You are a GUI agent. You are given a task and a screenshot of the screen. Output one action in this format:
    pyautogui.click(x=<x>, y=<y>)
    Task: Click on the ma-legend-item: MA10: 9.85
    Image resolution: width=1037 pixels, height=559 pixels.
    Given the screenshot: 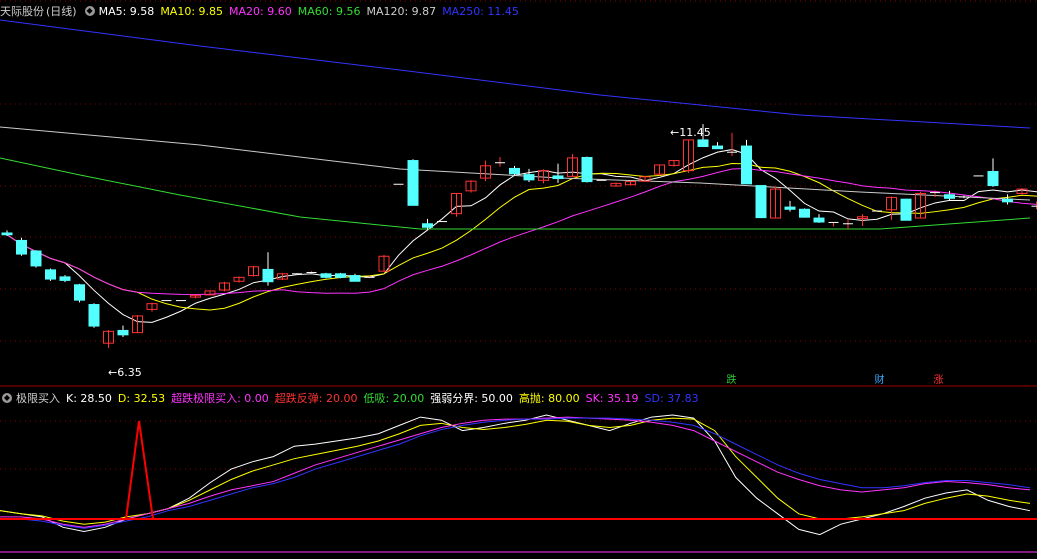 What is the action you would take?
    pyautogui.click(x=192, y=11)
    